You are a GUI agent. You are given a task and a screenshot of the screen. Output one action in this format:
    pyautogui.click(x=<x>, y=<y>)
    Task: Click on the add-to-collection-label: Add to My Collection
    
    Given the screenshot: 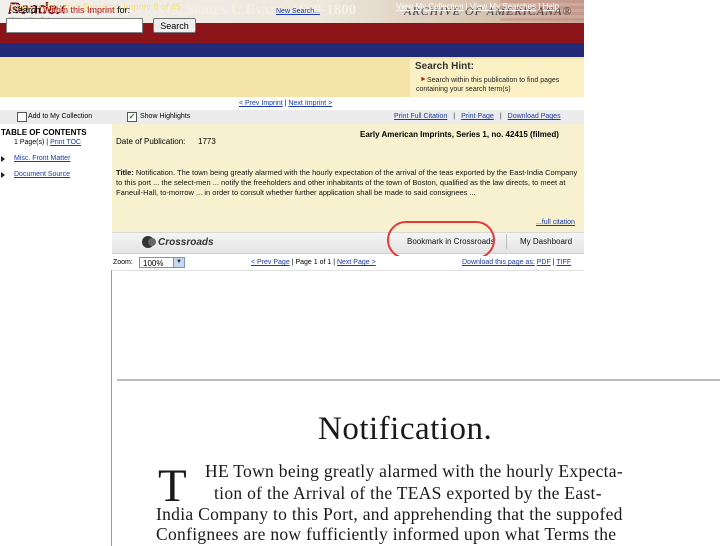 What is the action you would take?
    pyautogui.click(x=60, y=116)
    